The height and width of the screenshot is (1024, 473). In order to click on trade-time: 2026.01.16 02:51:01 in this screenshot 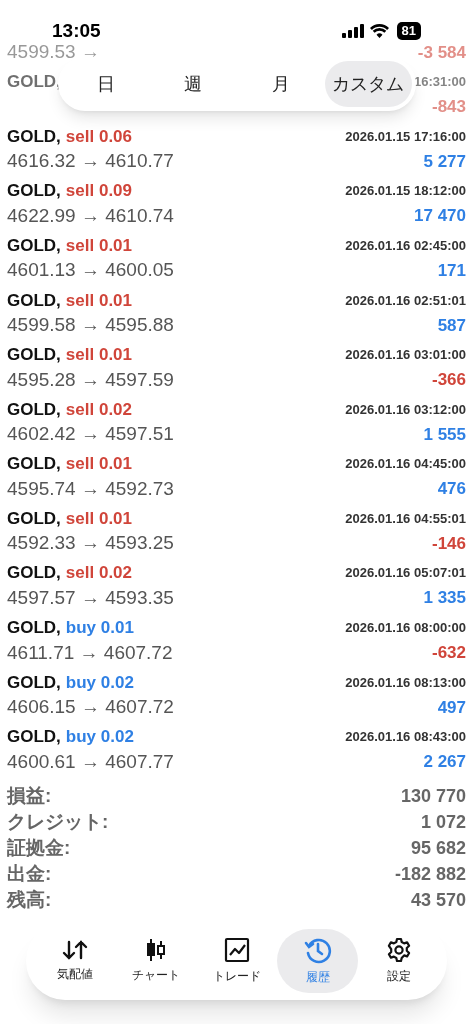, I will do `click(405, 300)`.